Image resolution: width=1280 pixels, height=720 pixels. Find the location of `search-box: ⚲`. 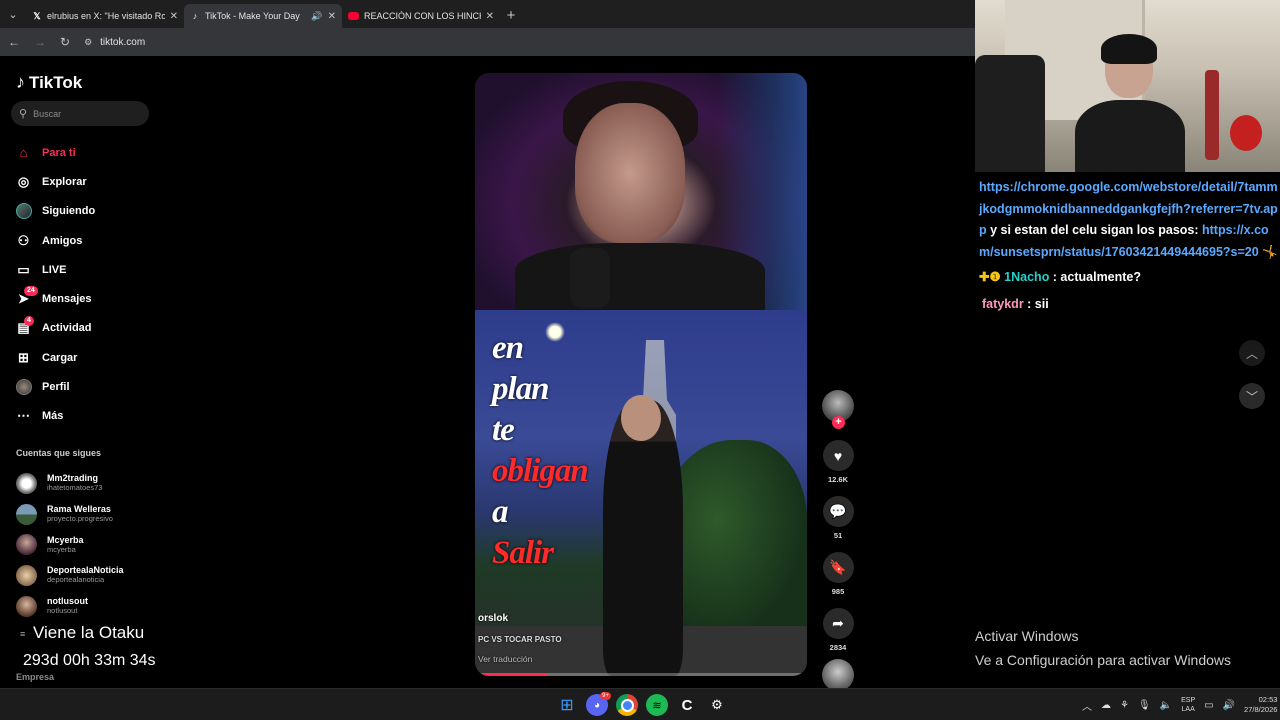

search-box: ⚲ is located at coordinates (80, 113).